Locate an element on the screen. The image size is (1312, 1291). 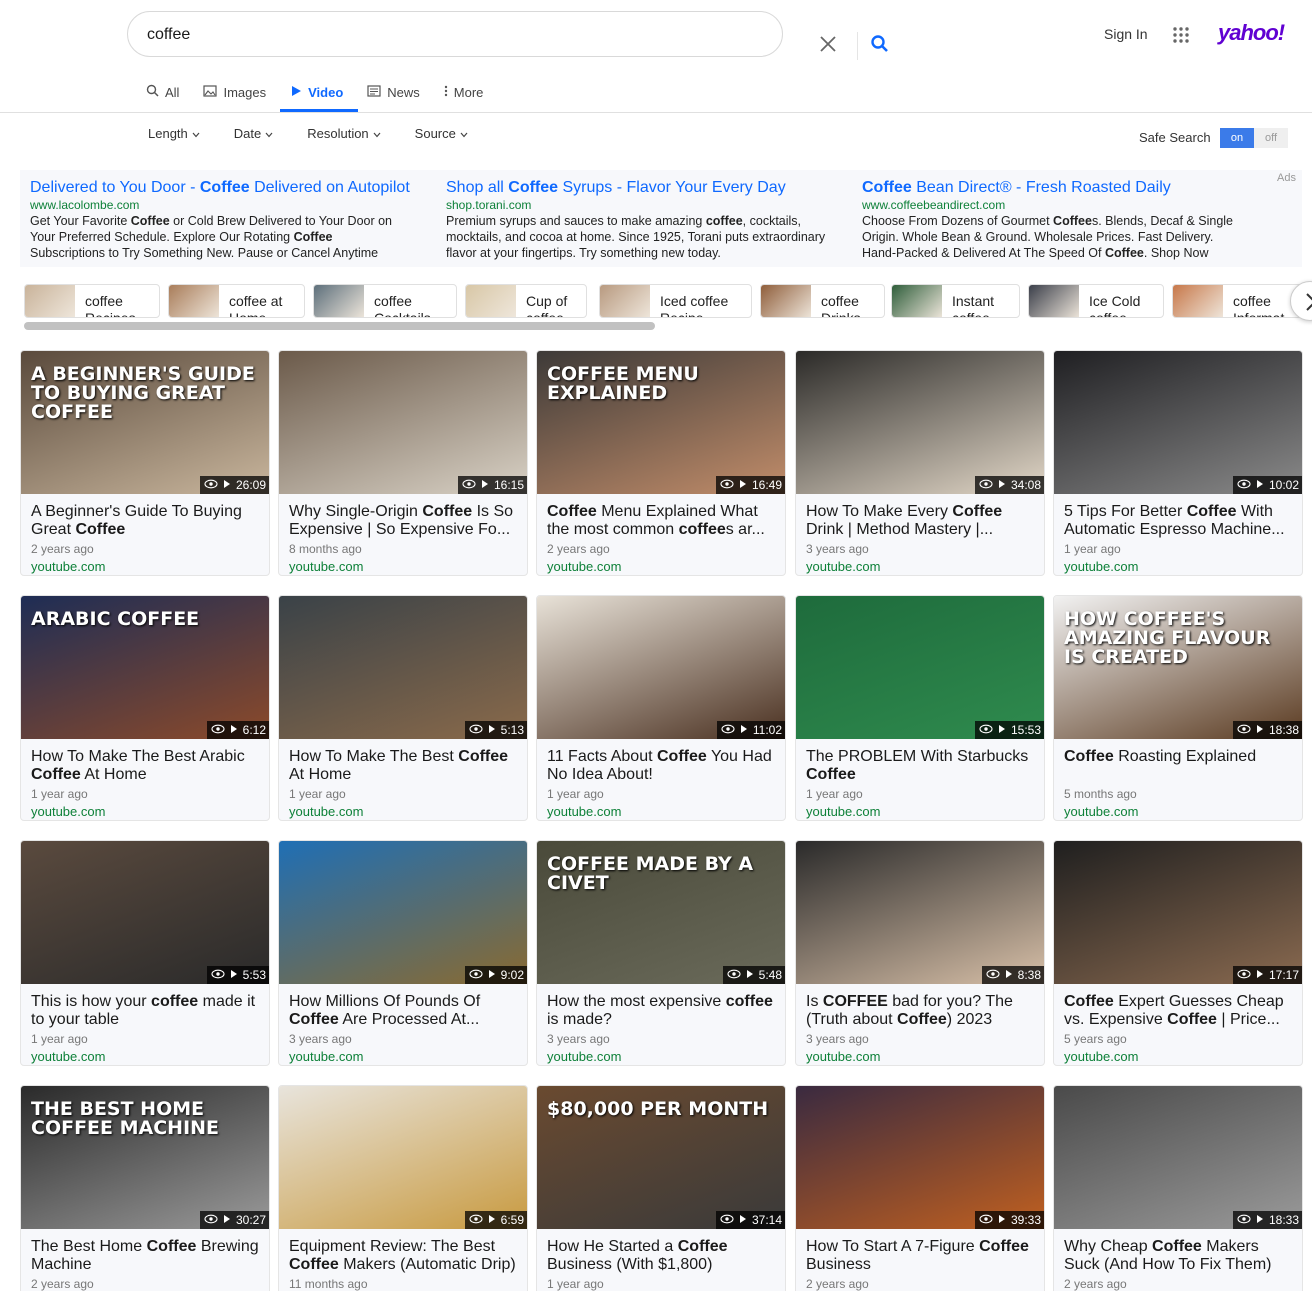
video-thumbnail: The Best Home Coffee Machine 30:27 is located at coordinates (145, 1157).